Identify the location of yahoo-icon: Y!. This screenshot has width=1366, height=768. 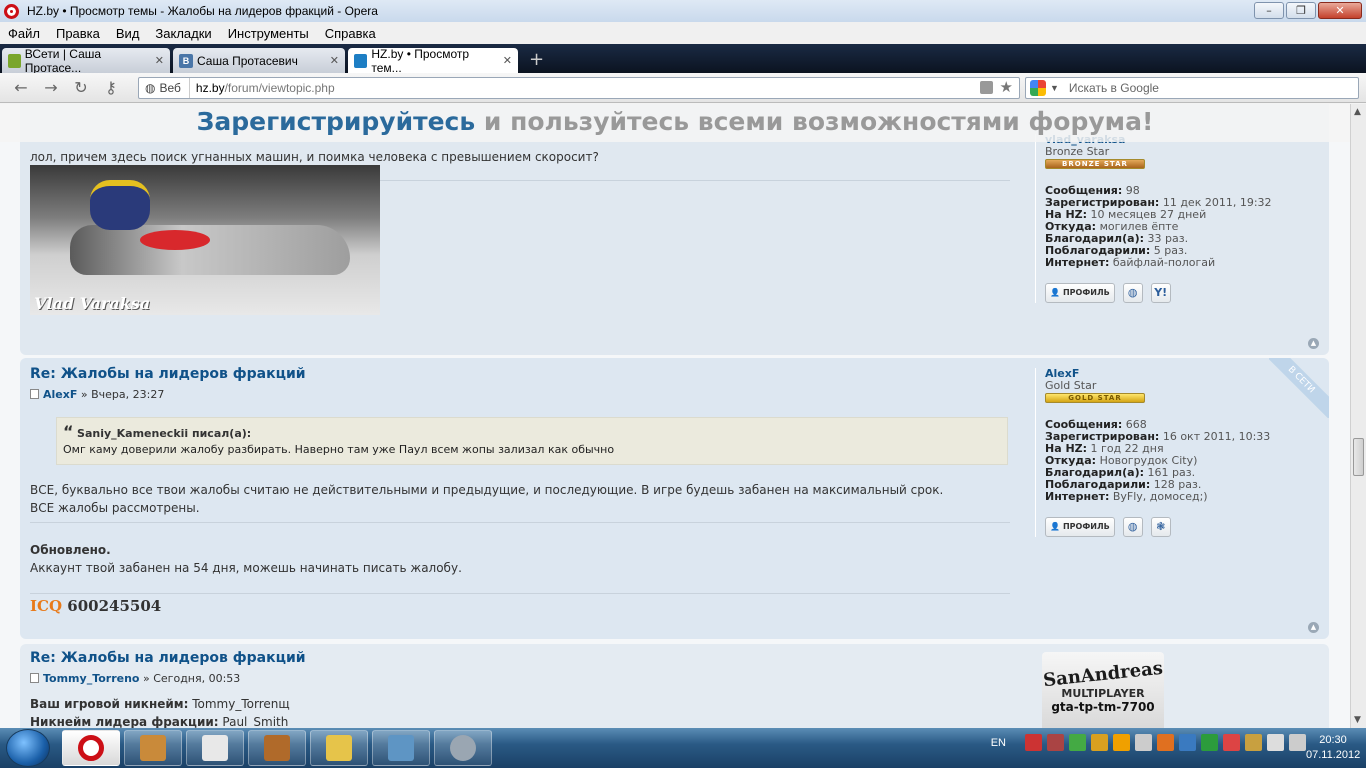
(1160, 293).